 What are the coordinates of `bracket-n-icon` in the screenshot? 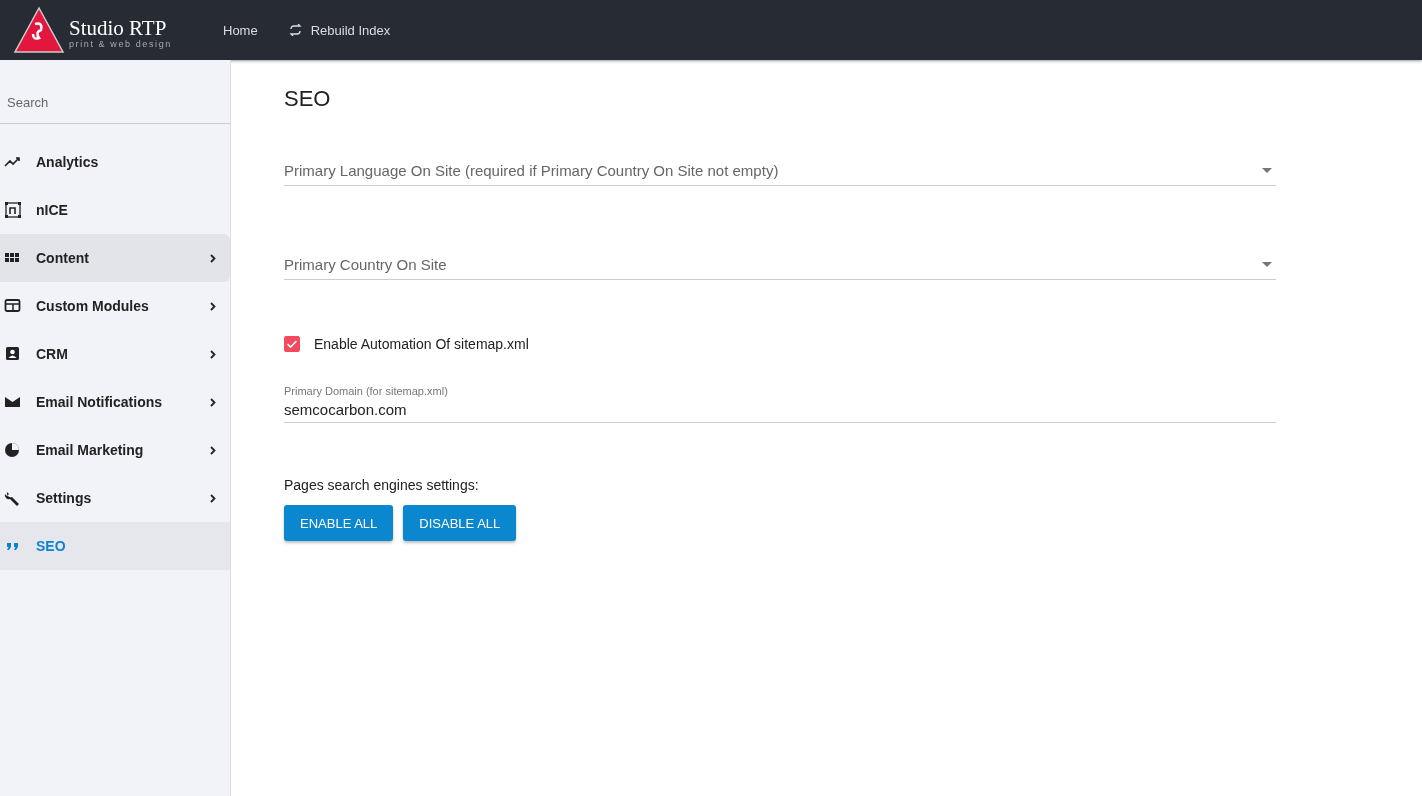 It's located at (13, 210).